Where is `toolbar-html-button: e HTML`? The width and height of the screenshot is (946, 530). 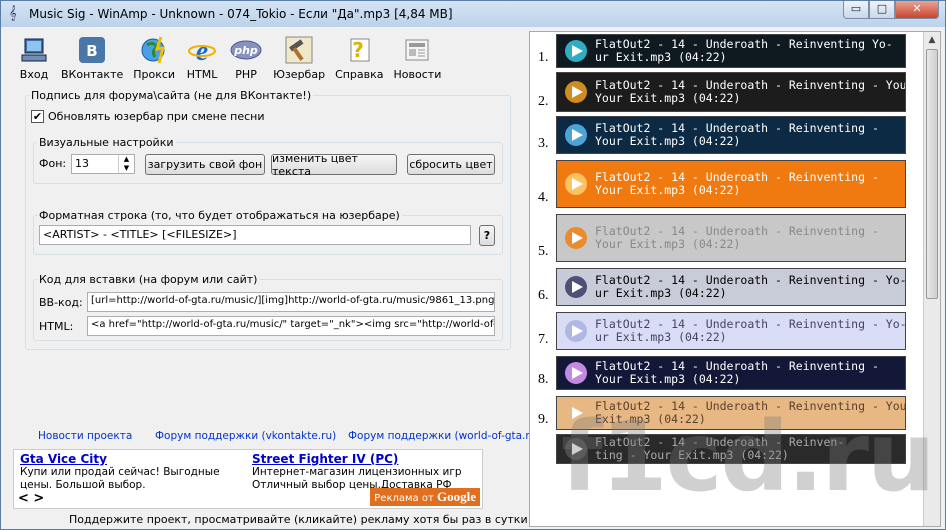 toolbar-html-button: e HTML is located at coordinates (202, 58).